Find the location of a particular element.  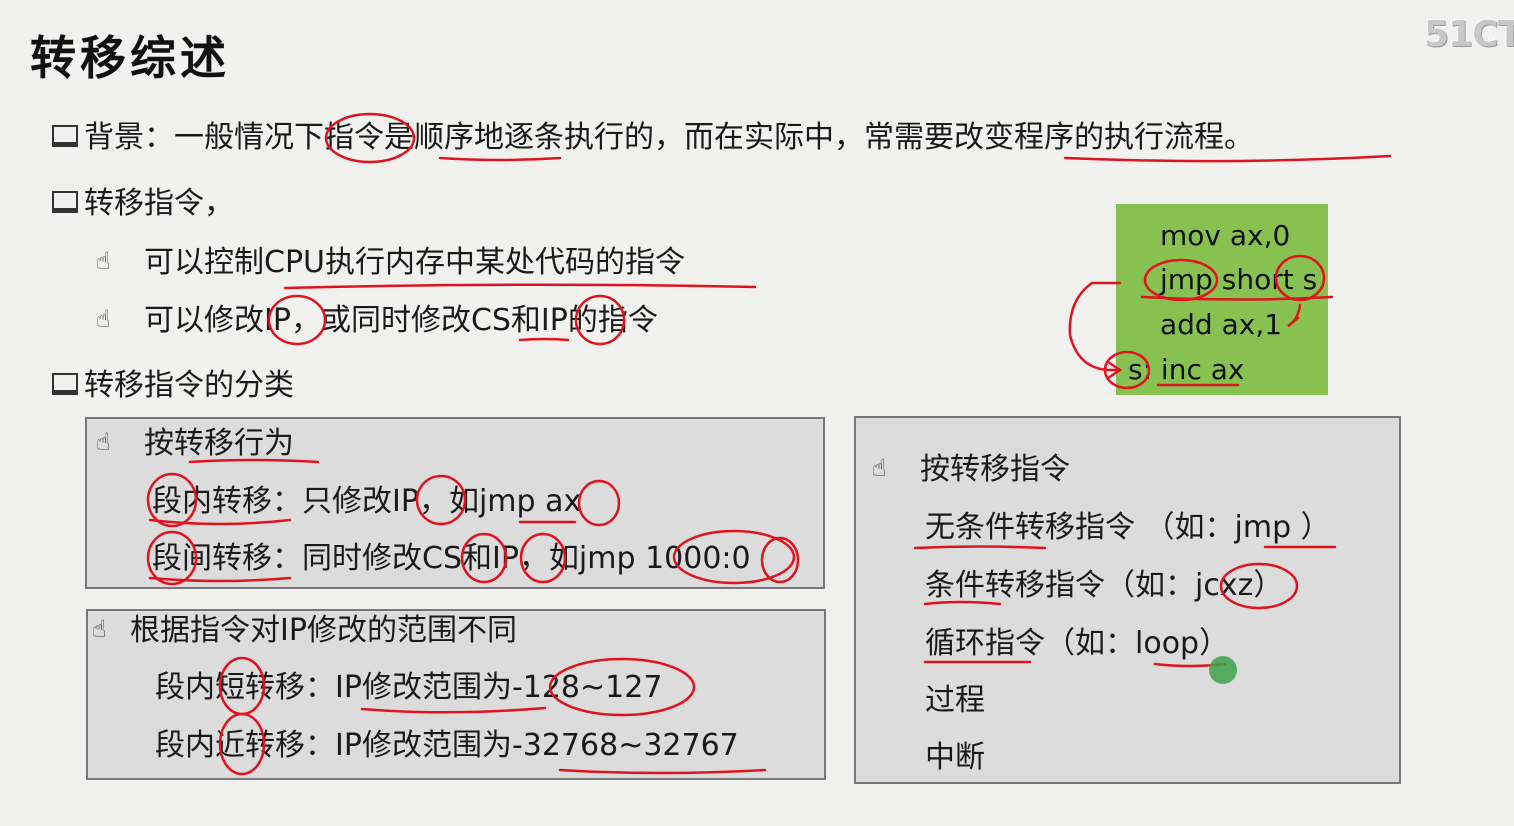

transfer-item-2: ☝ 可以修改IP，或同时修改CS和IP的指令 is located at coordinates (377, 321).